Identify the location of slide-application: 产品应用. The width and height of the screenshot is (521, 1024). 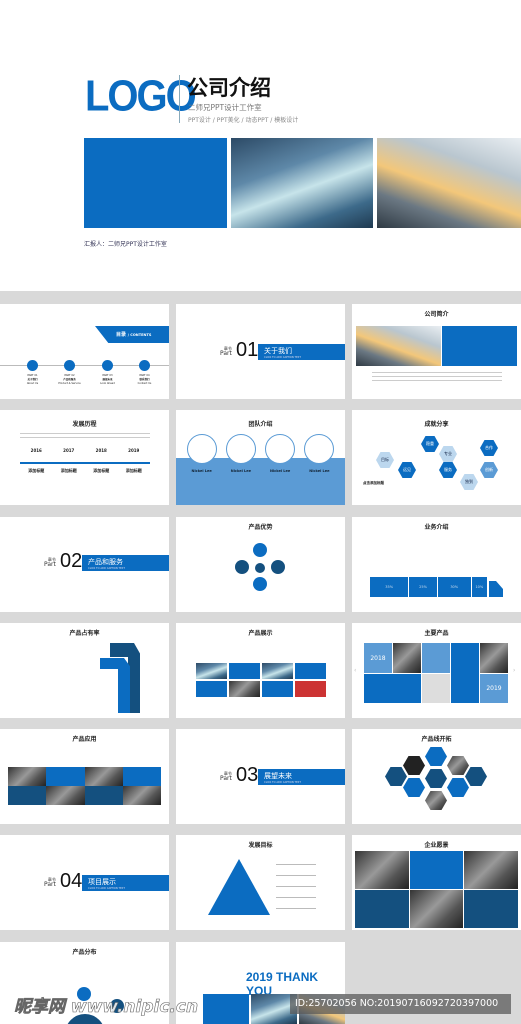
(84, 776).